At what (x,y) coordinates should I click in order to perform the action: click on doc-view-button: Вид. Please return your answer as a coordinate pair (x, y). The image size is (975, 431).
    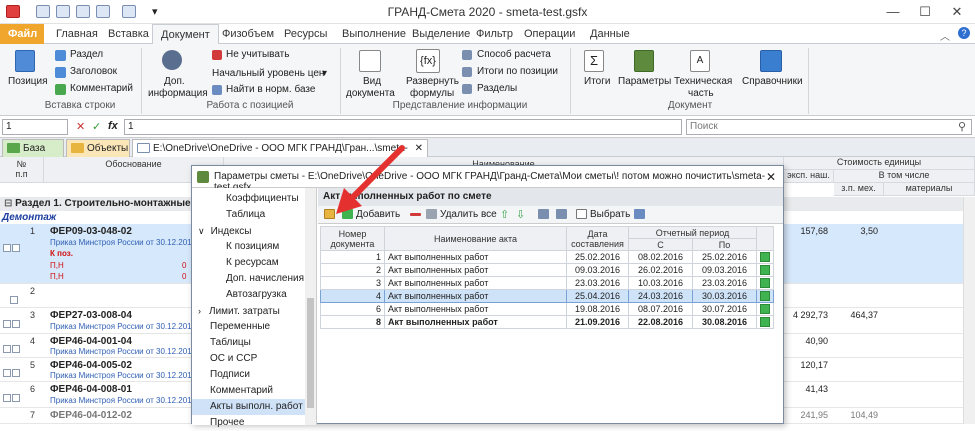
    Looking at the image, I should click on (372, 81).